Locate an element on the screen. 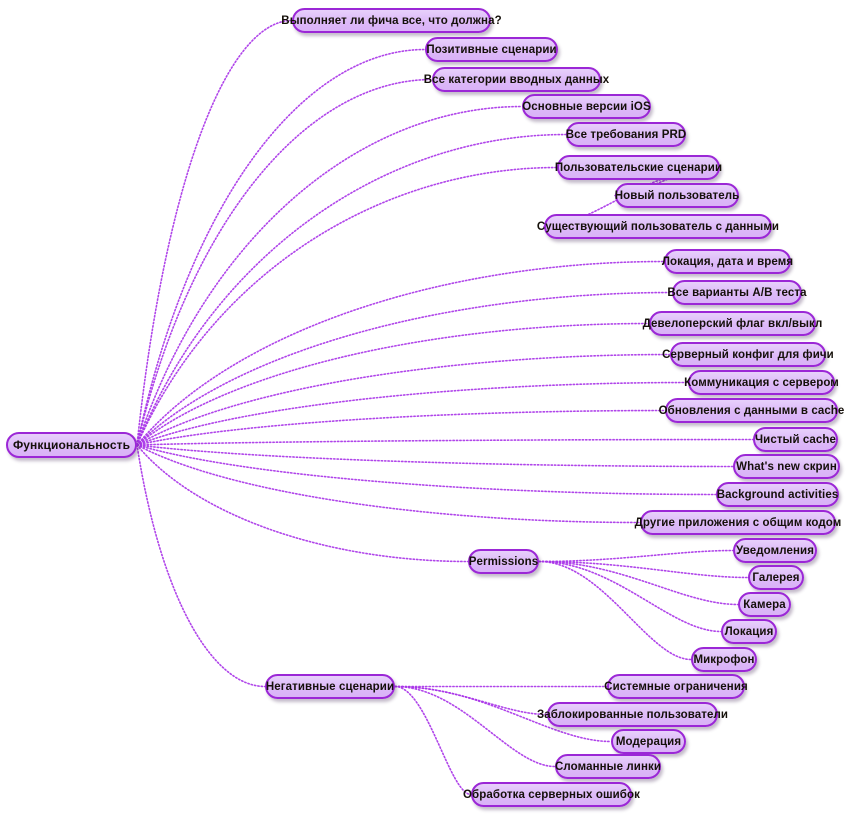  node-label: Камера is located at coordinates (764, 604).